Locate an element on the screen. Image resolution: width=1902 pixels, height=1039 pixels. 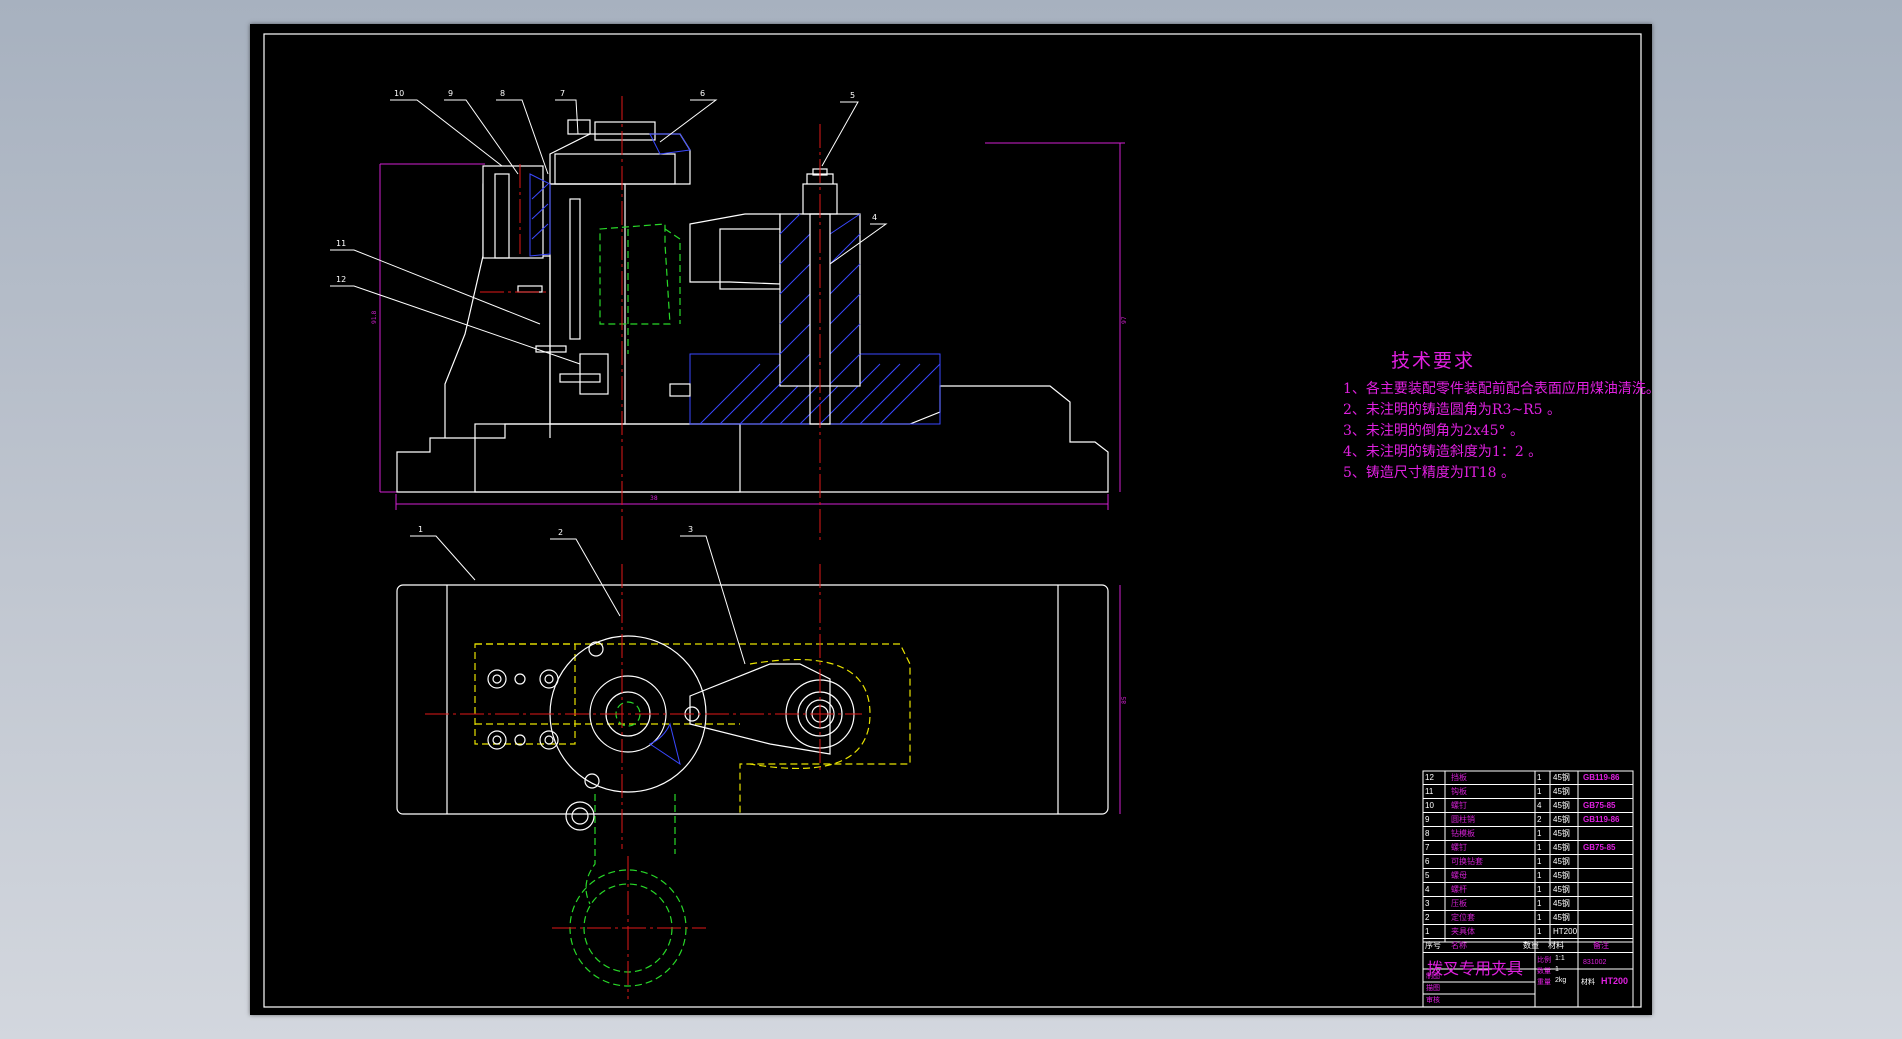
part-no: 11 is located at coordinates (1429, 791).